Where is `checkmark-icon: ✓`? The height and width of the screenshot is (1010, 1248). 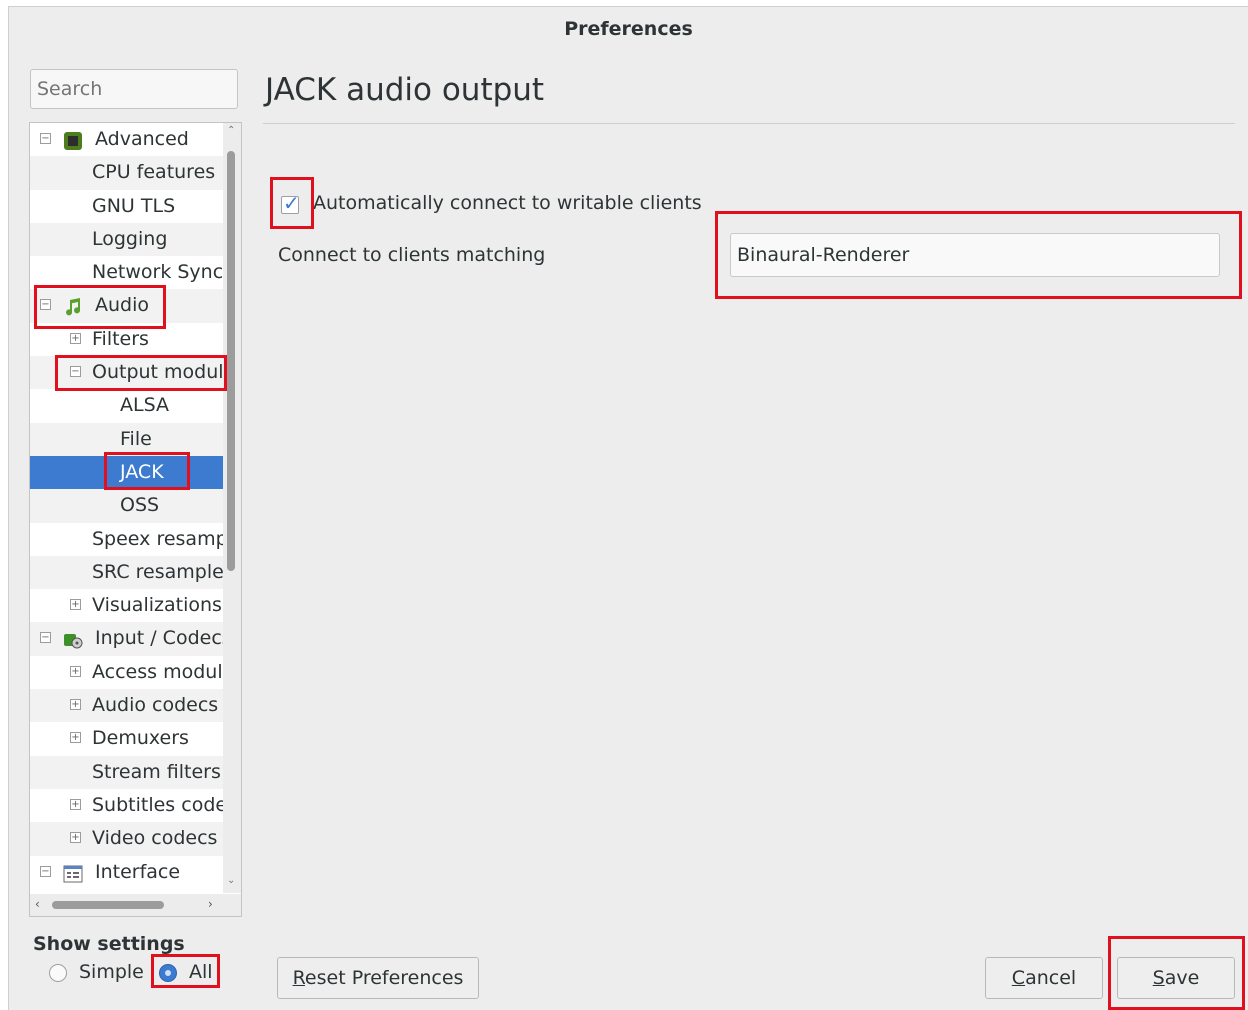 checkmark-icon: ✓ is located at coordinates (291, 203).